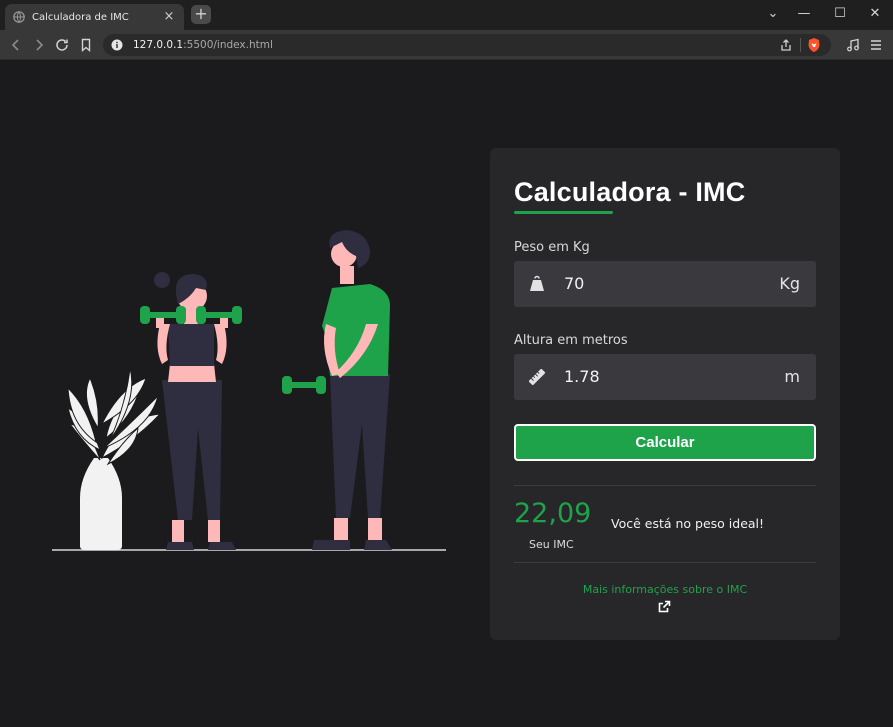 This screenshot has width=893, height=727. Describe the element at coordinates (446, 15) in the screenshot. I see `browser-tab-strip: Calculadora de IMC × + ⌄ — ☐ ✕` at that location.